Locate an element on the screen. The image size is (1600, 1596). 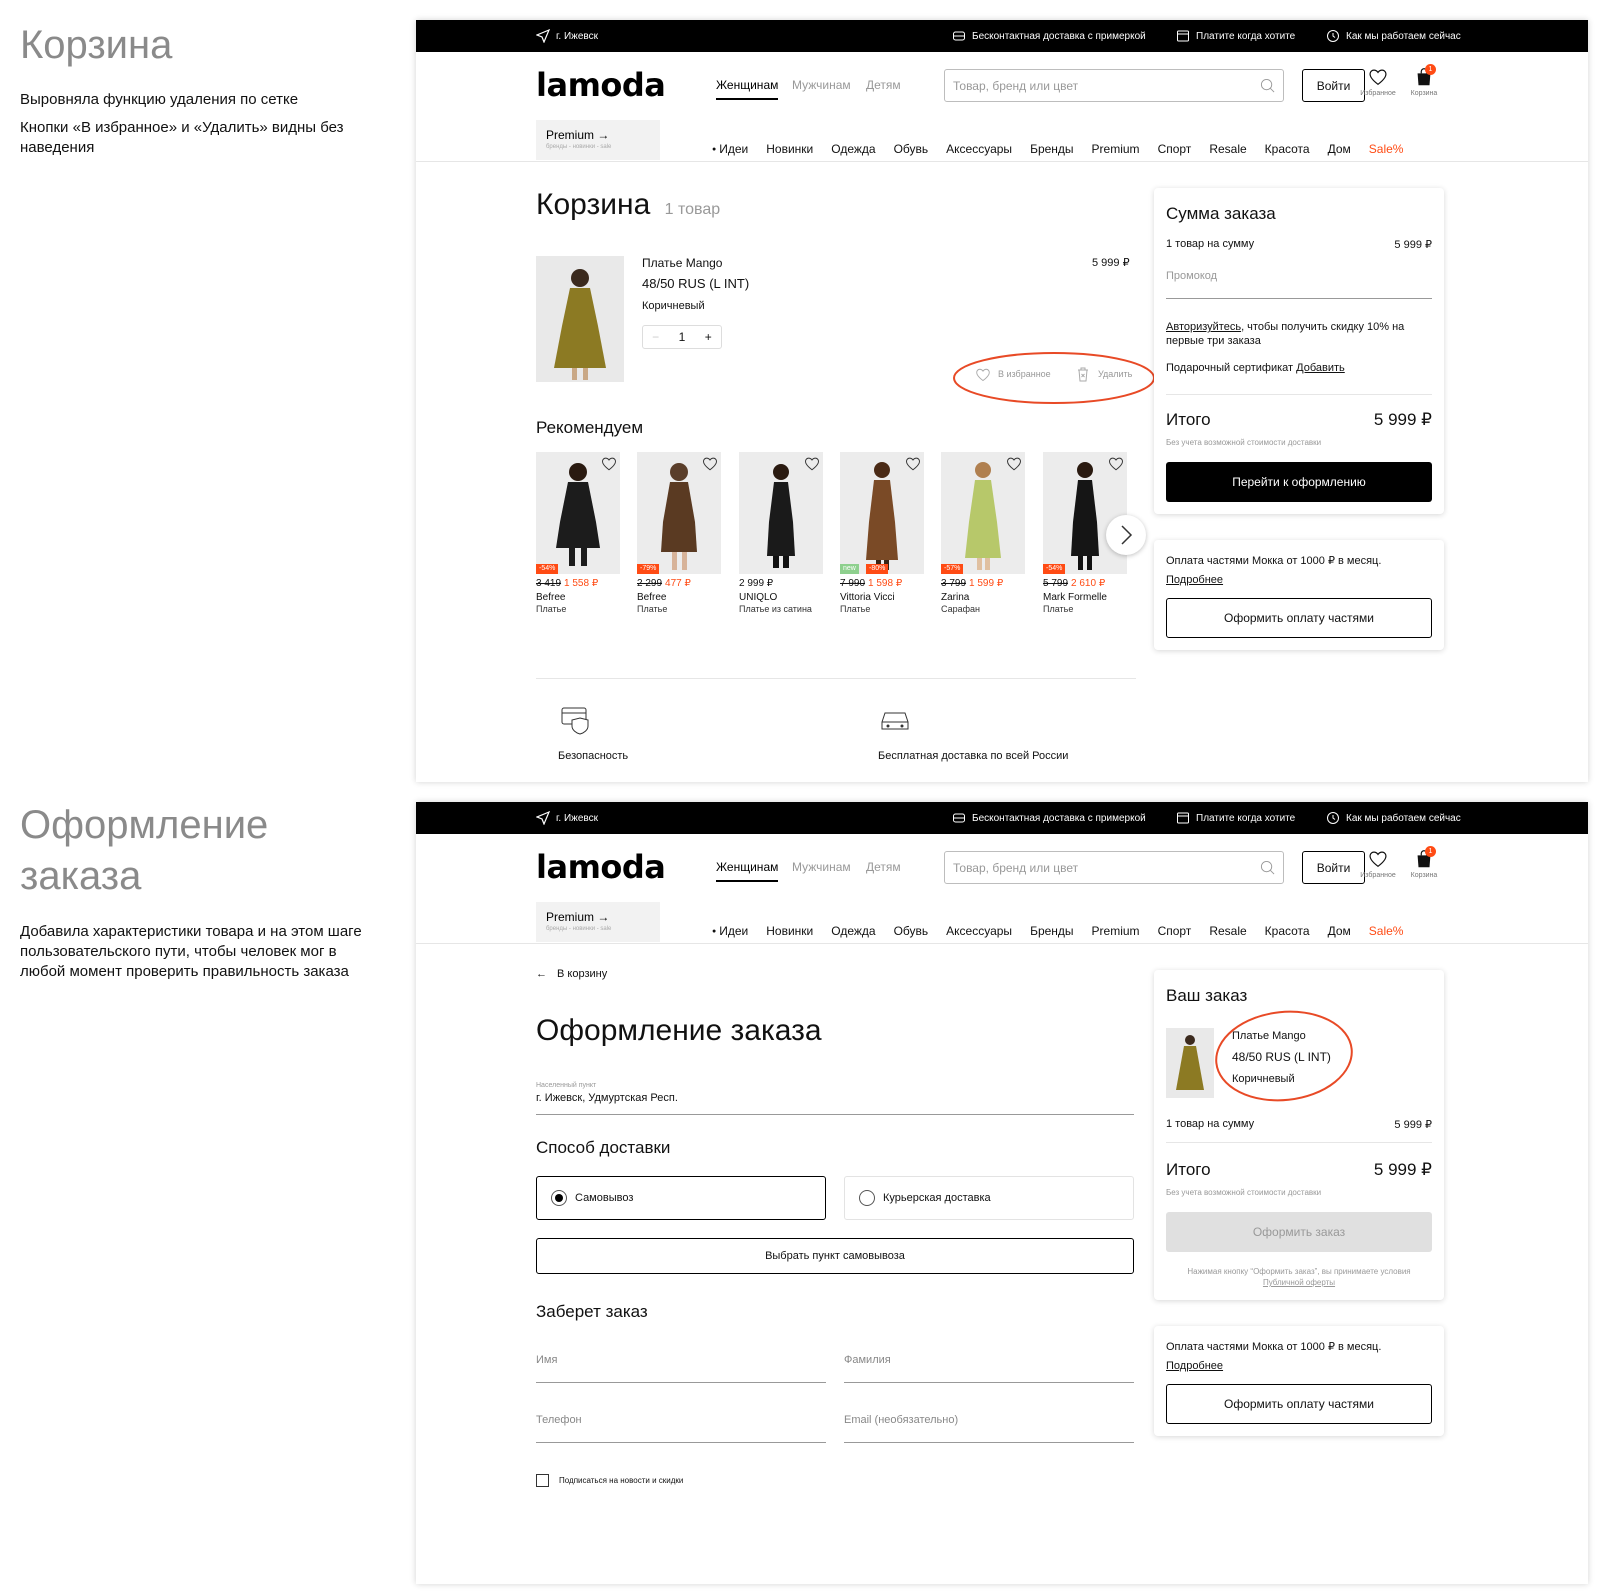
qty-plus-button: + is located at coordinates (708, 337).